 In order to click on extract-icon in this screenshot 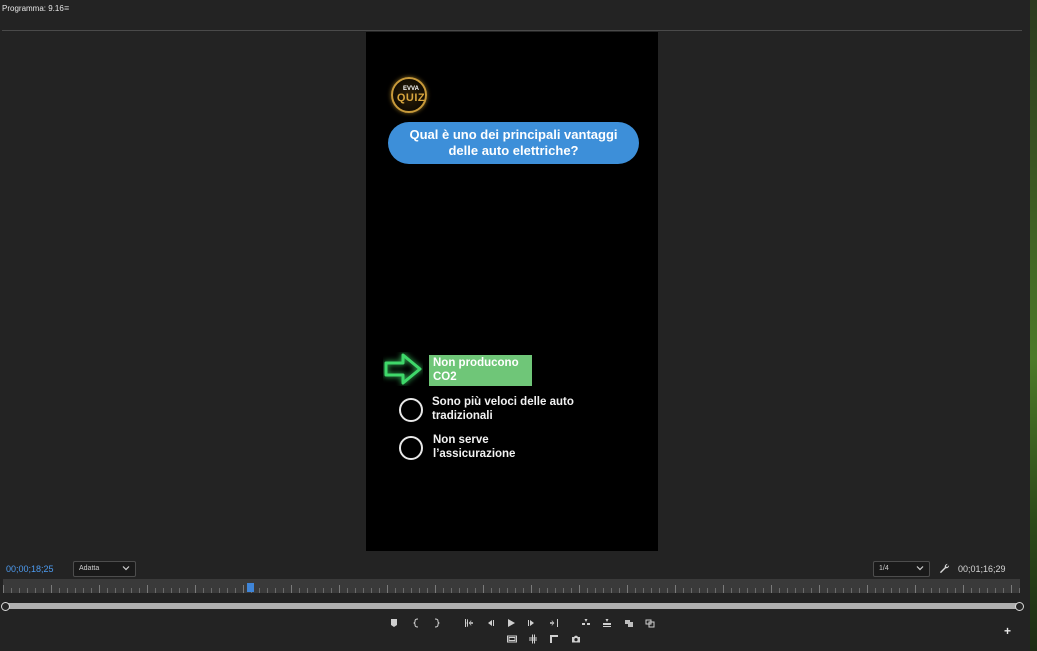, I will do `click(650, 623)`.